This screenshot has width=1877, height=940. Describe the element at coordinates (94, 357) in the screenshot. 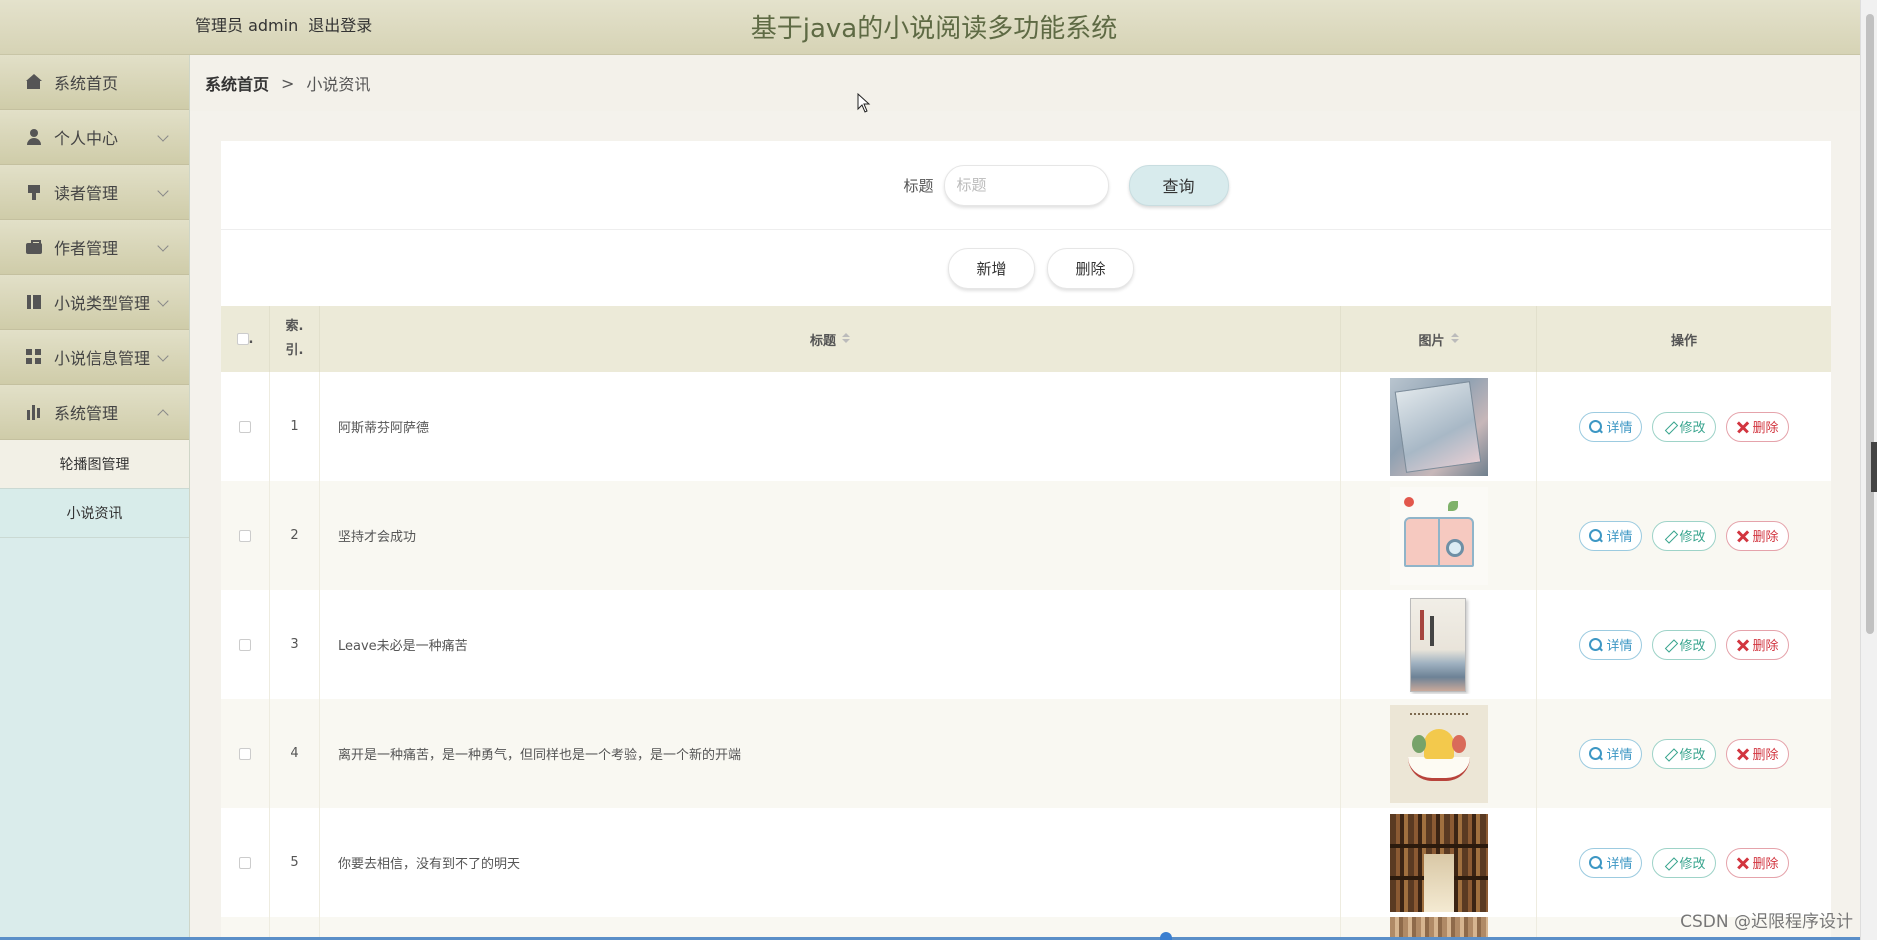

I see `sidebar-item-novel-info: 小说信息管理` at that location.